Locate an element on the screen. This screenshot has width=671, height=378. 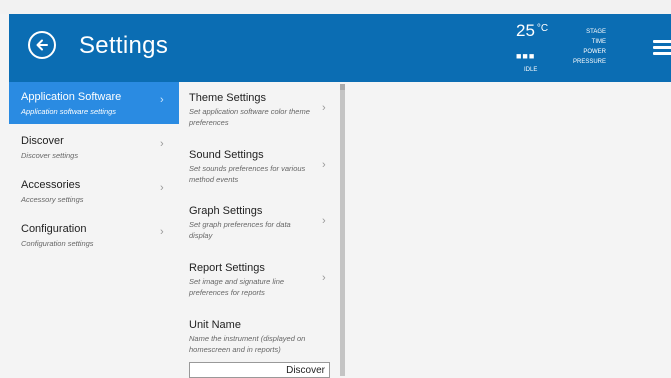
vertical-scrollbar is located at coordinates (342, 230).